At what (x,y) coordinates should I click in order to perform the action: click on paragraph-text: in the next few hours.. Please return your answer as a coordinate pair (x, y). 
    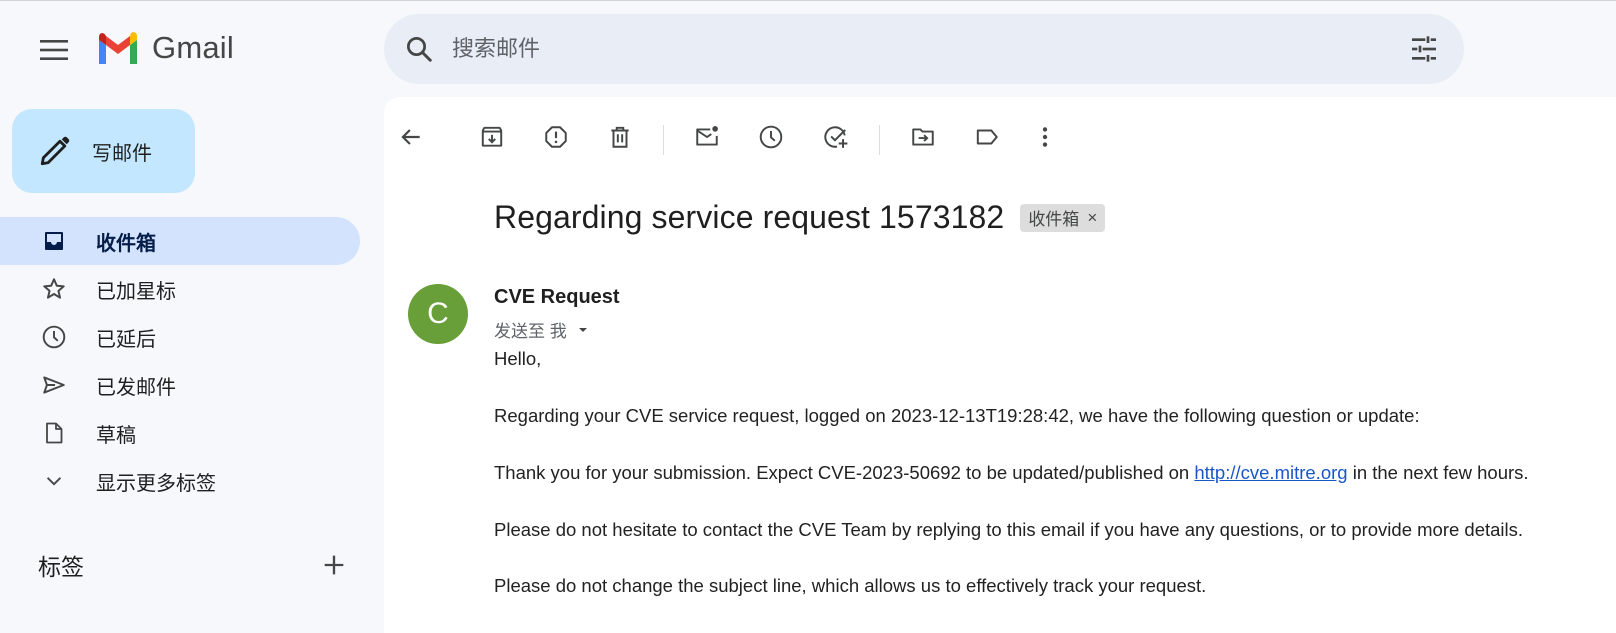
    Looking at the image, I should click on (1438, 472).